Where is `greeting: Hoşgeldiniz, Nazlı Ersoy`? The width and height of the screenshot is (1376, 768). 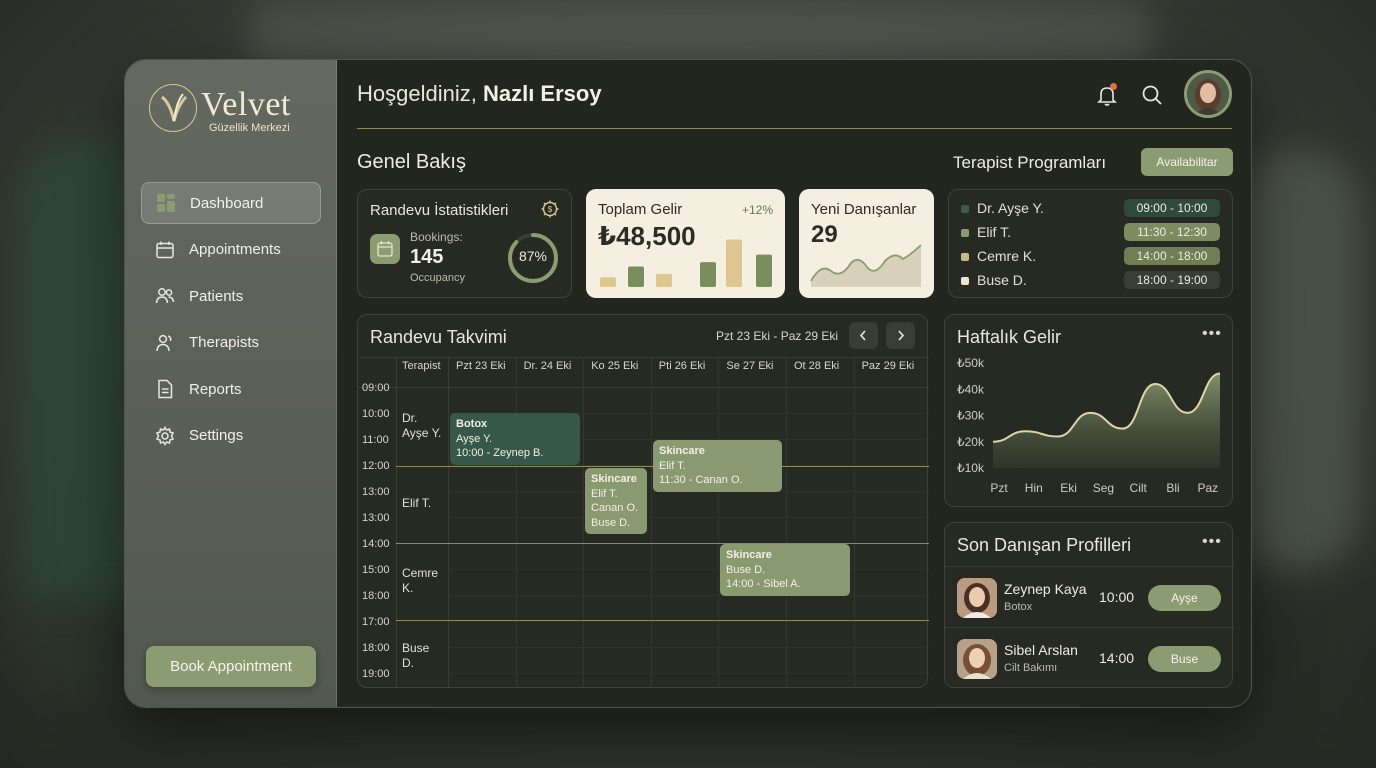 greeting: Hoşgeldiniz, Nazlı Ersoy is located at coordinates (479, 94).